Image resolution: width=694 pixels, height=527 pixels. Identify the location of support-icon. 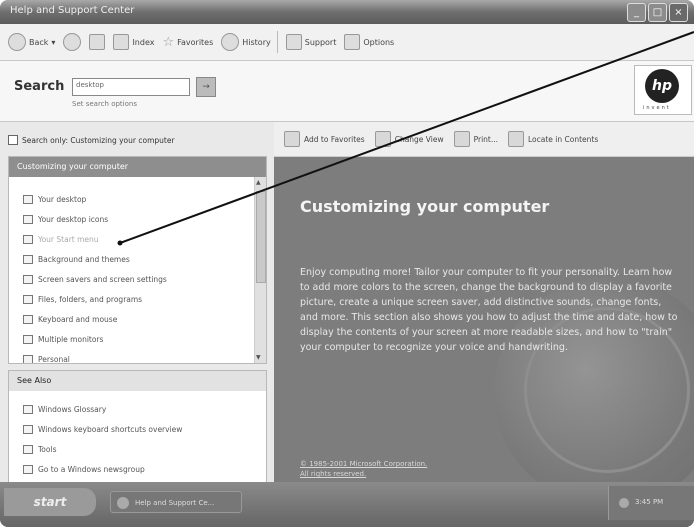
(293, 42).